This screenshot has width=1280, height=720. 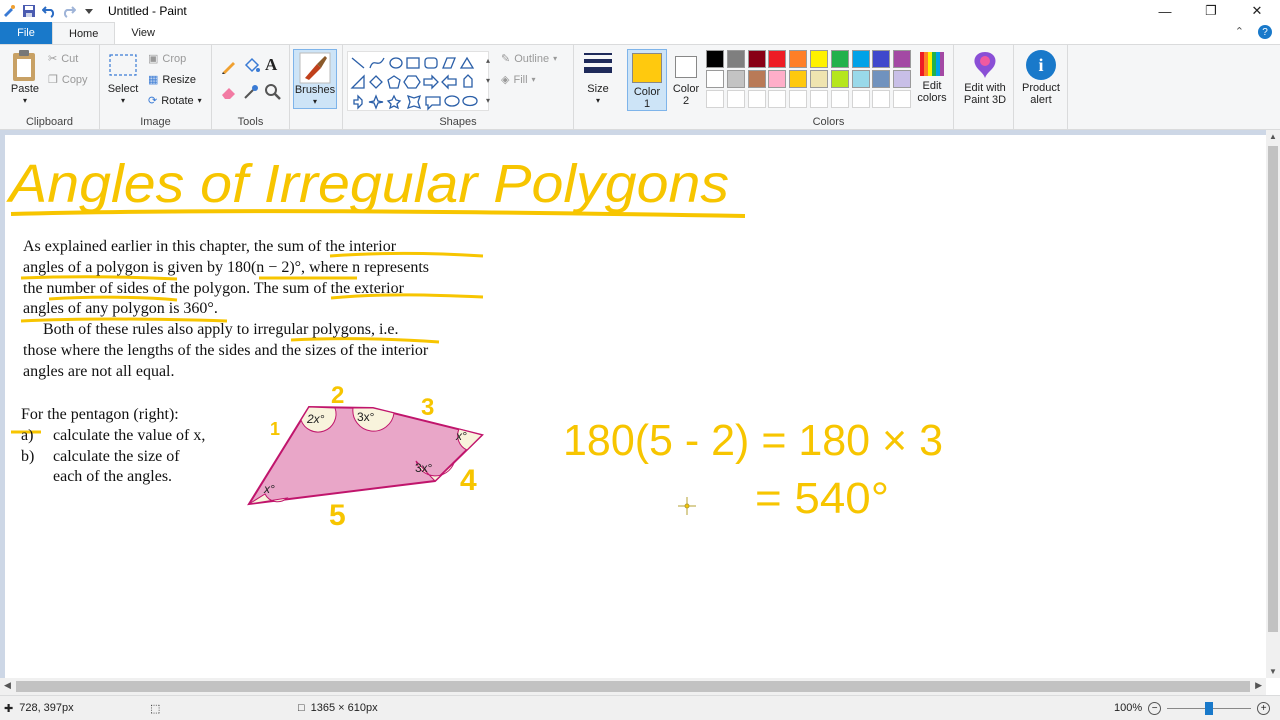 I want to click on zoom-slider, so click(x=1209, y=708).